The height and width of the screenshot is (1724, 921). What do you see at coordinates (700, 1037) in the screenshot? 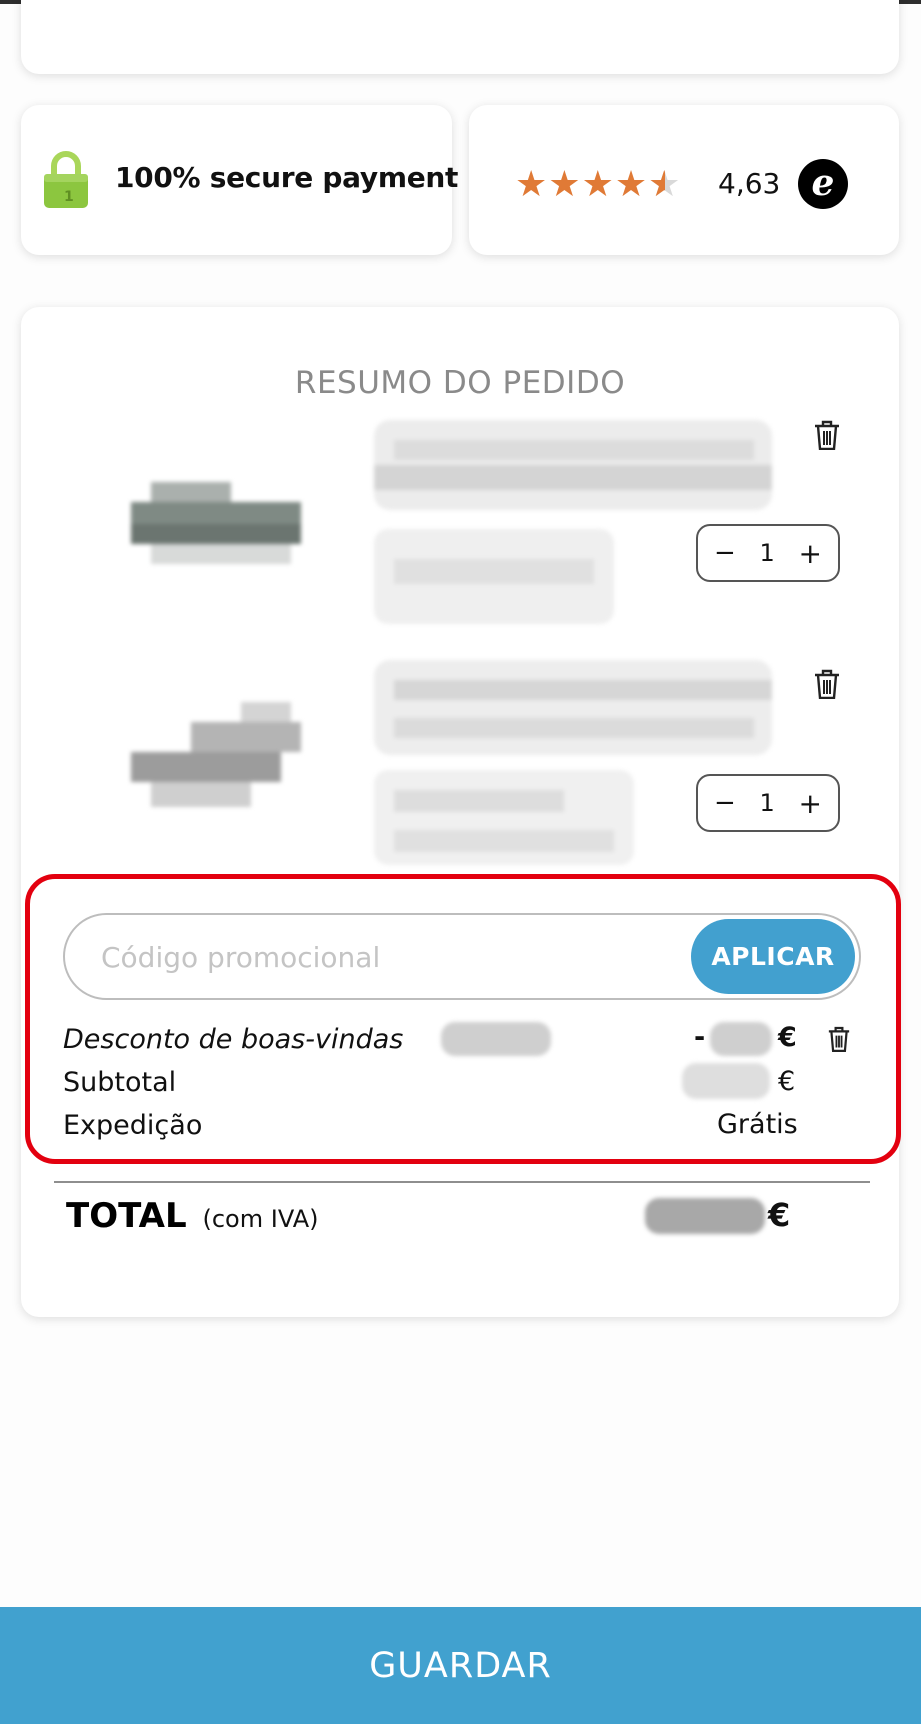
I see `discount-prefix: -` at bounding box center [700, 1037].